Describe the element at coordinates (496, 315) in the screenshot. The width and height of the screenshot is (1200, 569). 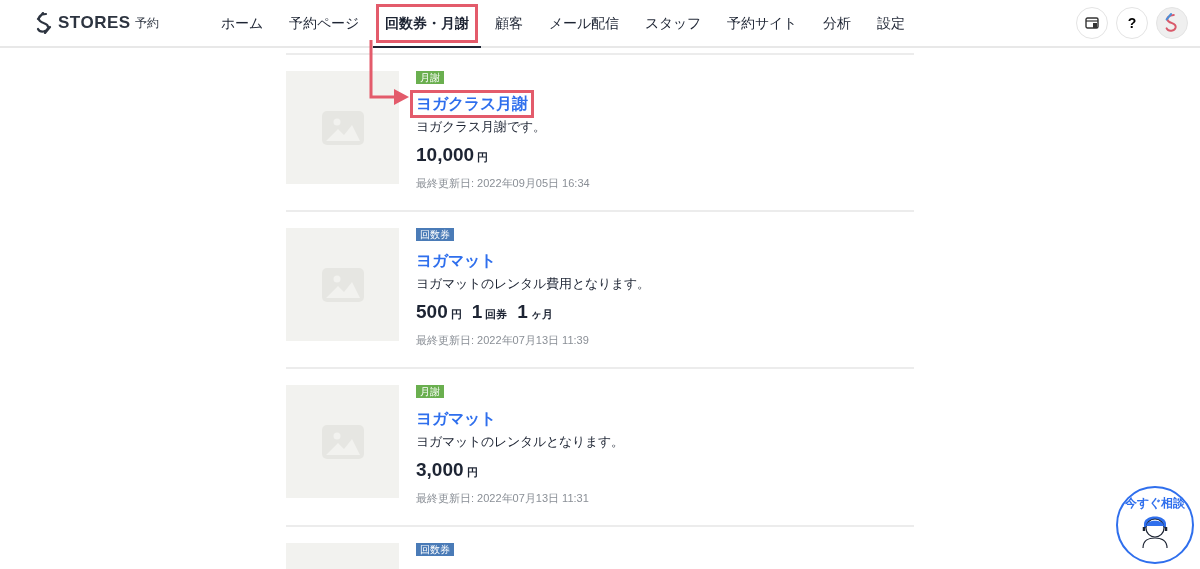
I see `price-unit: 回券` at that location.